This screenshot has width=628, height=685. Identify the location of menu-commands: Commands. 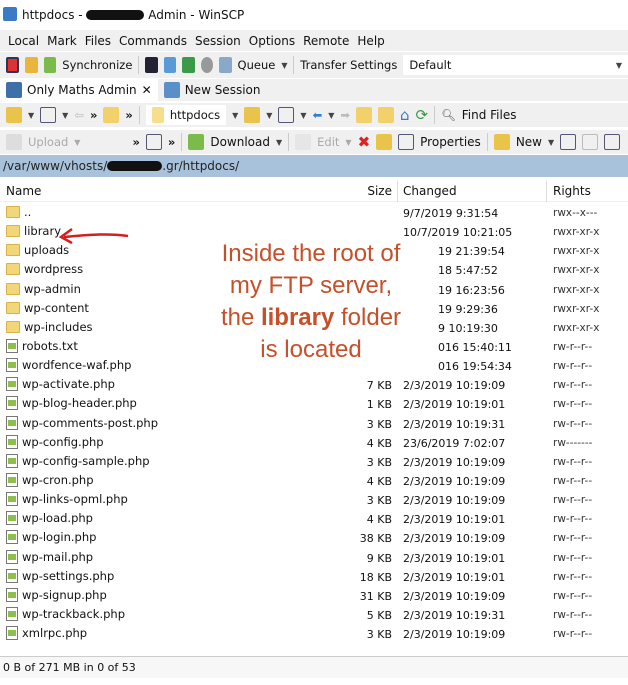
(153, 41).